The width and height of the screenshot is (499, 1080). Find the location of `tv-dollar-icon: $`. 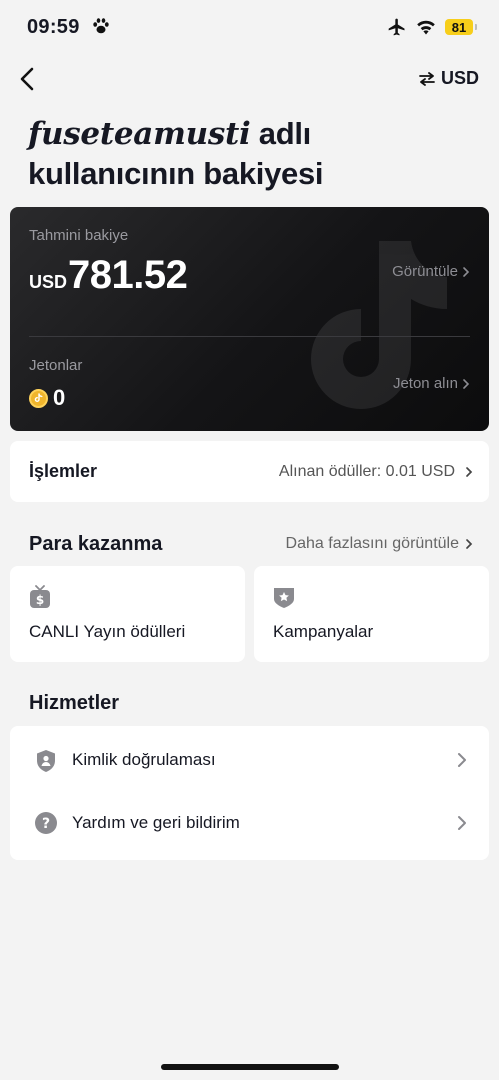

tv-dollar-icon: $ is located at coordinates (40, 596).